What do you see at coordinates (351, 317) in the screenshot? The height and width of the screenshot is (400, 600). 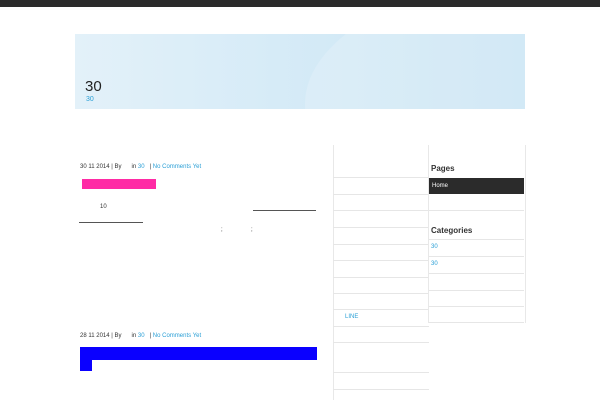 I see `line-link: LINE` at bounding box center [351, 317].